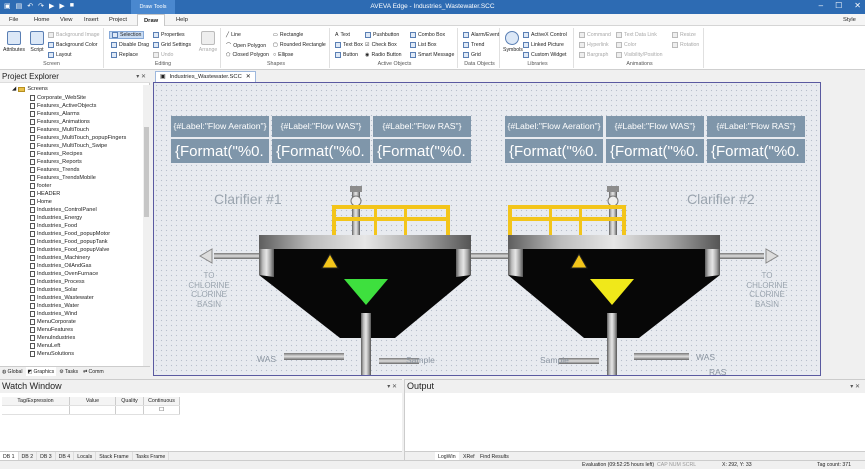 This screenshot has width=865, height=469. Describe the element at coordinates (247, 55) in the screenshot. I see `closed-polygon-button: ⬠ Closed Polygon` at that location.